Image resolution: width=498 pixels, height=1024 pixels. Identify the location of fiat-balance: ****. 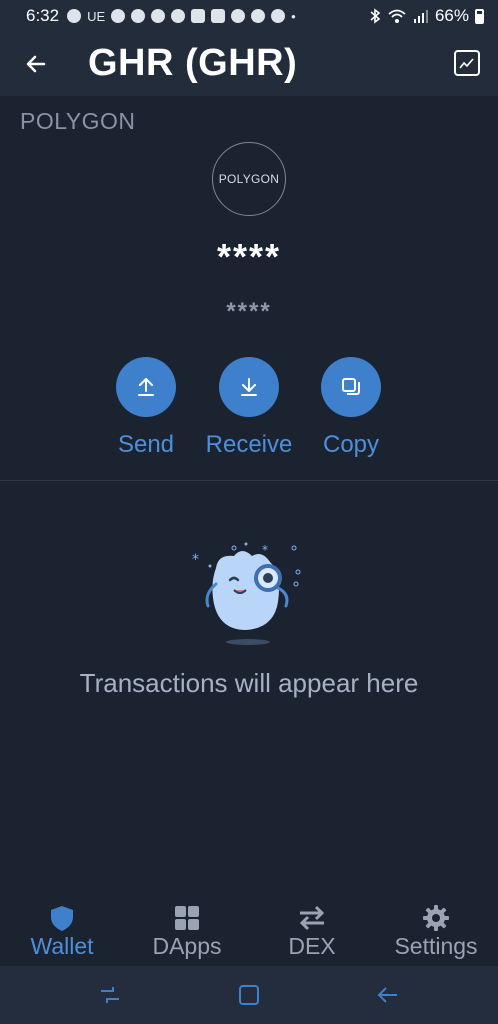
(249, 311).